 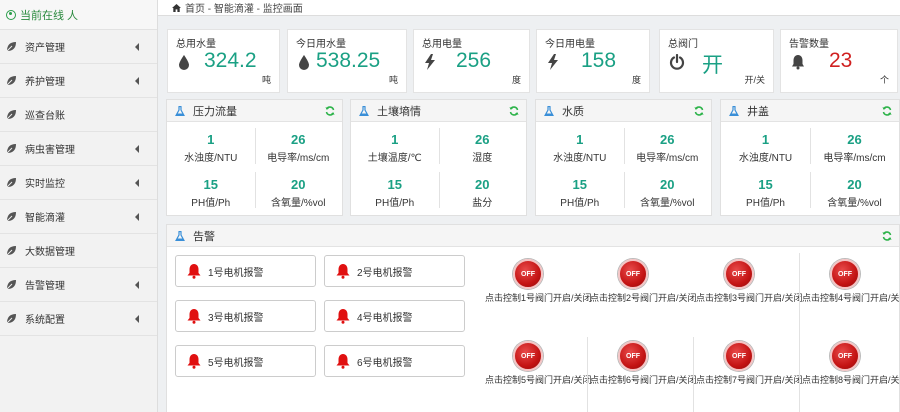 What do you see at coordinates (716, 61) in the screenshot?
I see `stat-card-valves: 总阀门 开 开/关` at bounding box center [716, 61].